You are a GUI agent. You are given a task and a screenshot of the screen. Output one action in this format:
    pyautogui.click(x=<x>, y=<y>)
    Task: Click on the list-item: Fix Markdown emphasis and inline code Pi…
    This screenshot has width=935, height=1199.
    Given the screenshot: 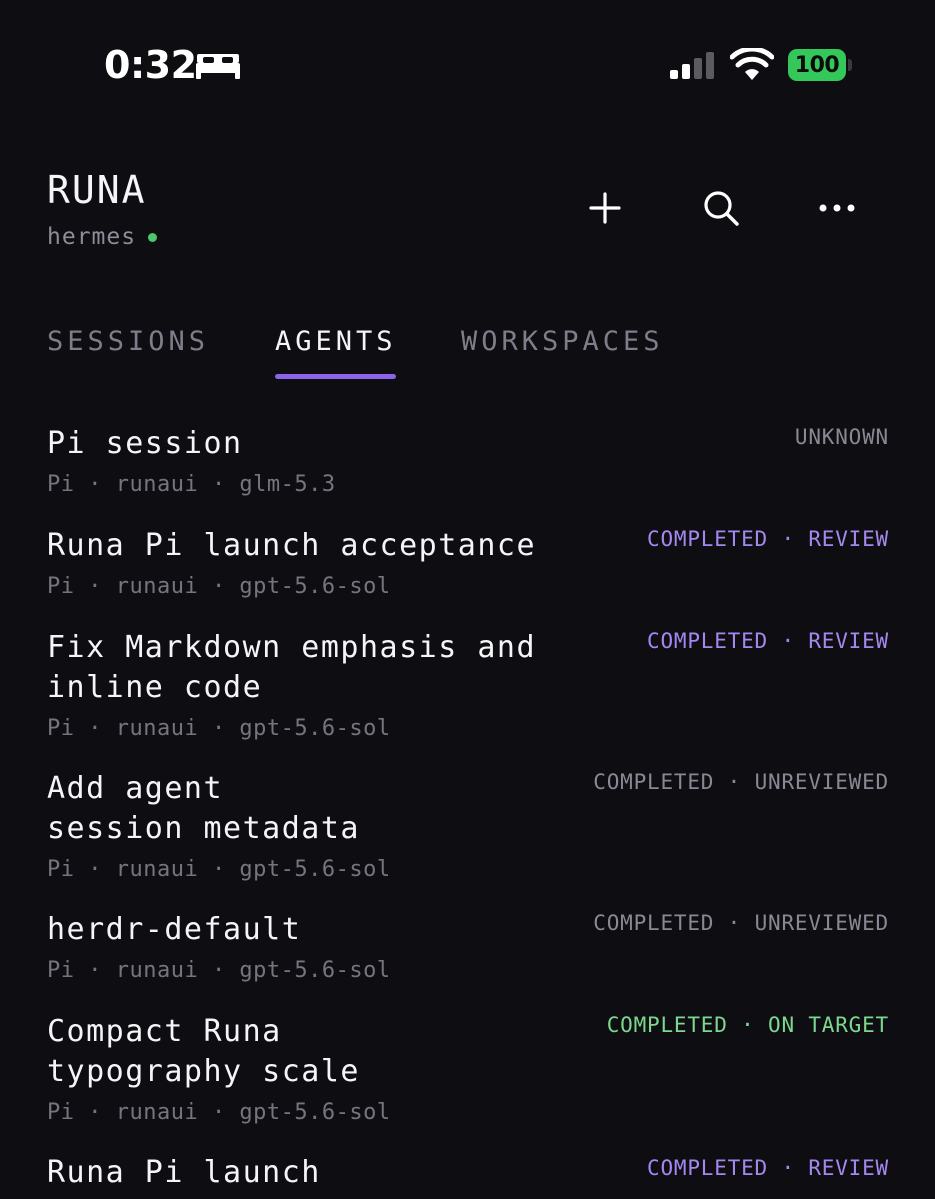 What is the action you would take?
    pyautogui.click(x=468, y=688)
    